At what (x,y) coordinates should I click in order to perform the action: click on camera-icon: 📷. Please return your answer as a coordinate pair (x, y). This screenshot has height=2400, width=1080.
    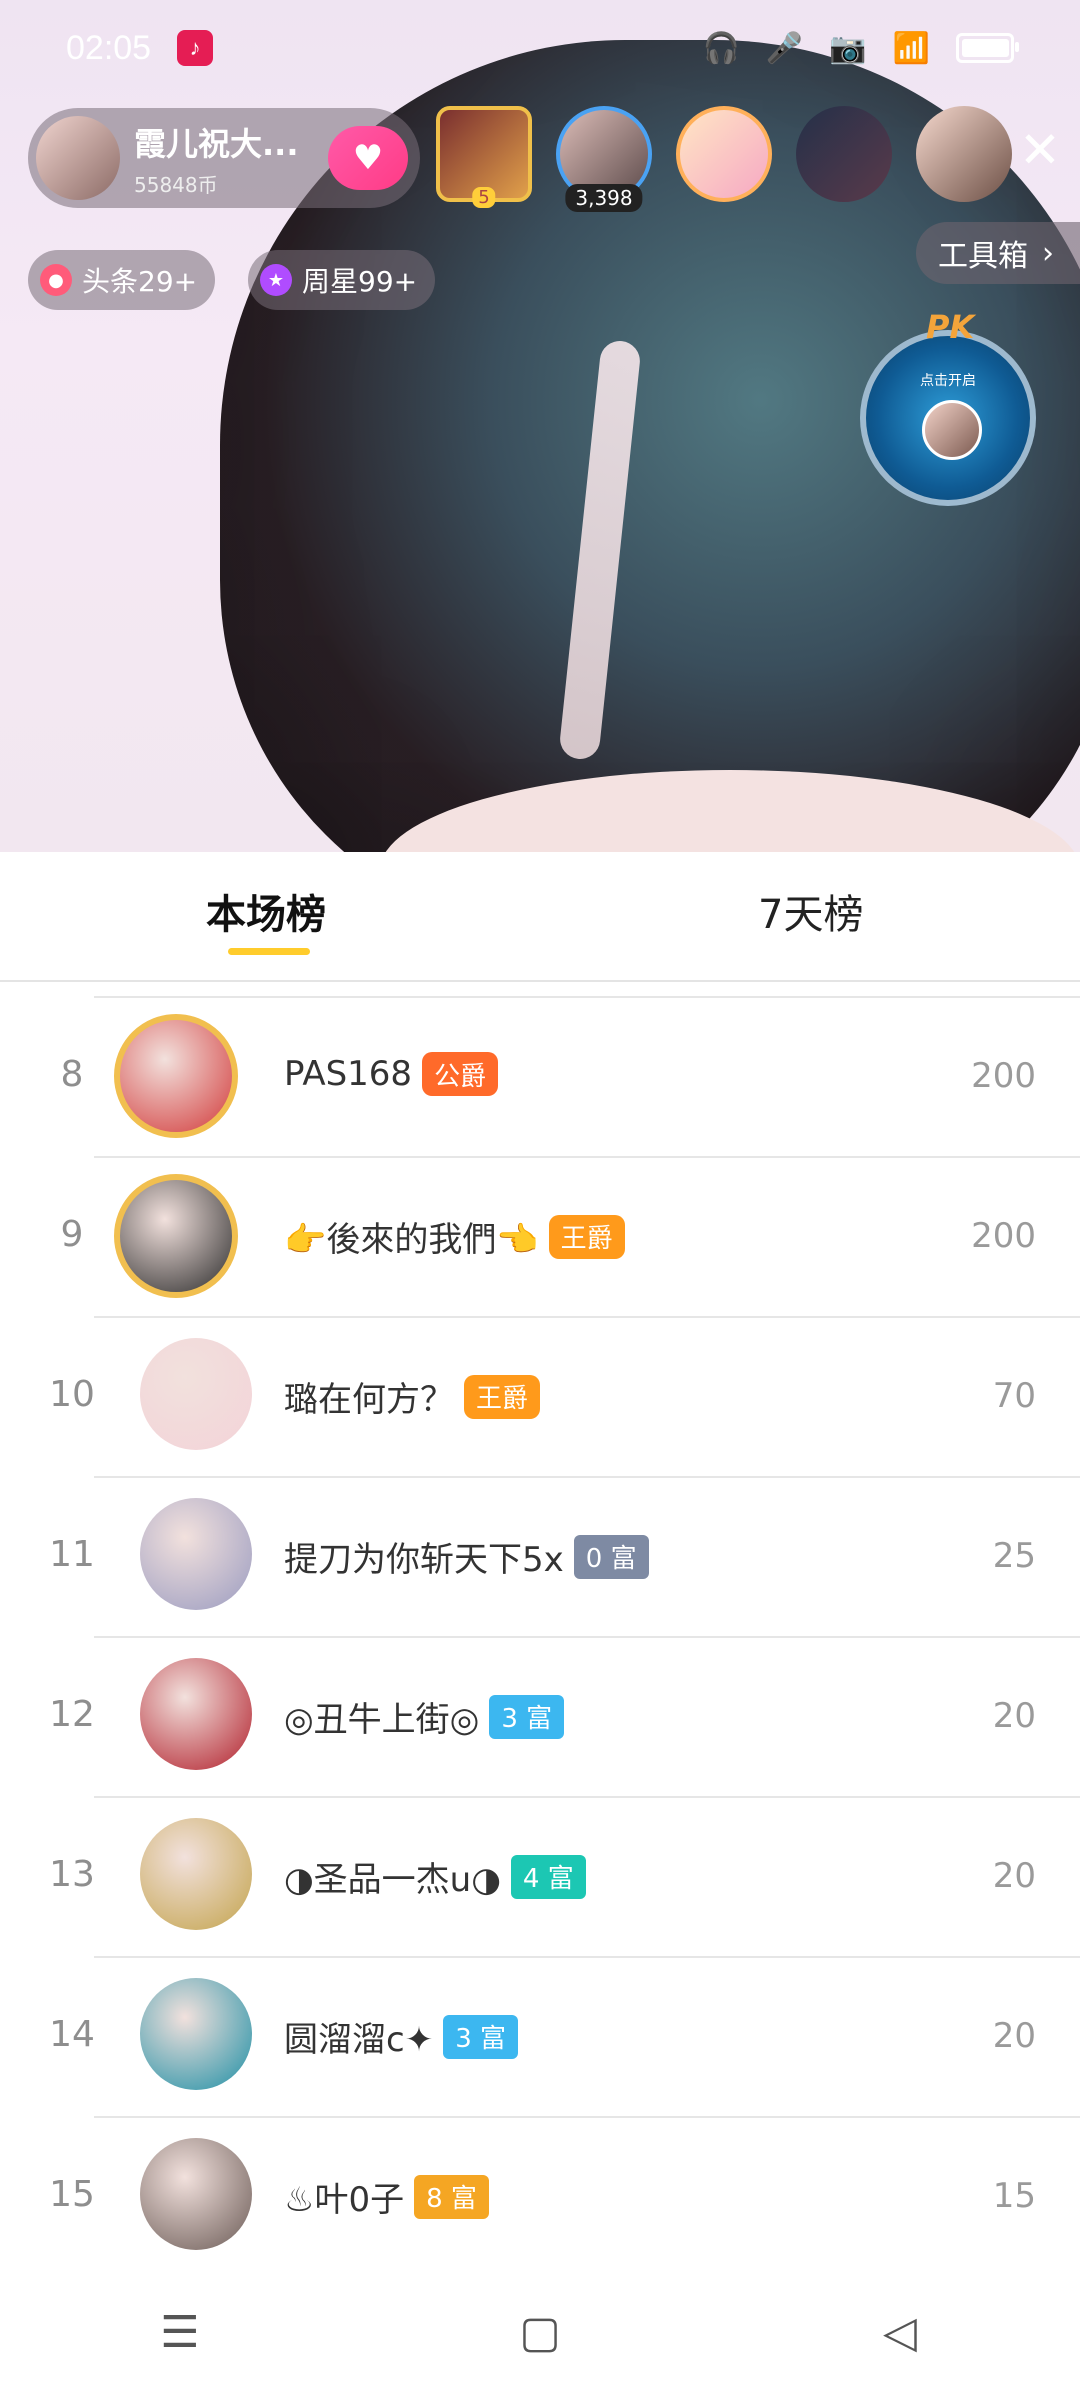
    Looking at the image, I should click on (848, 48).